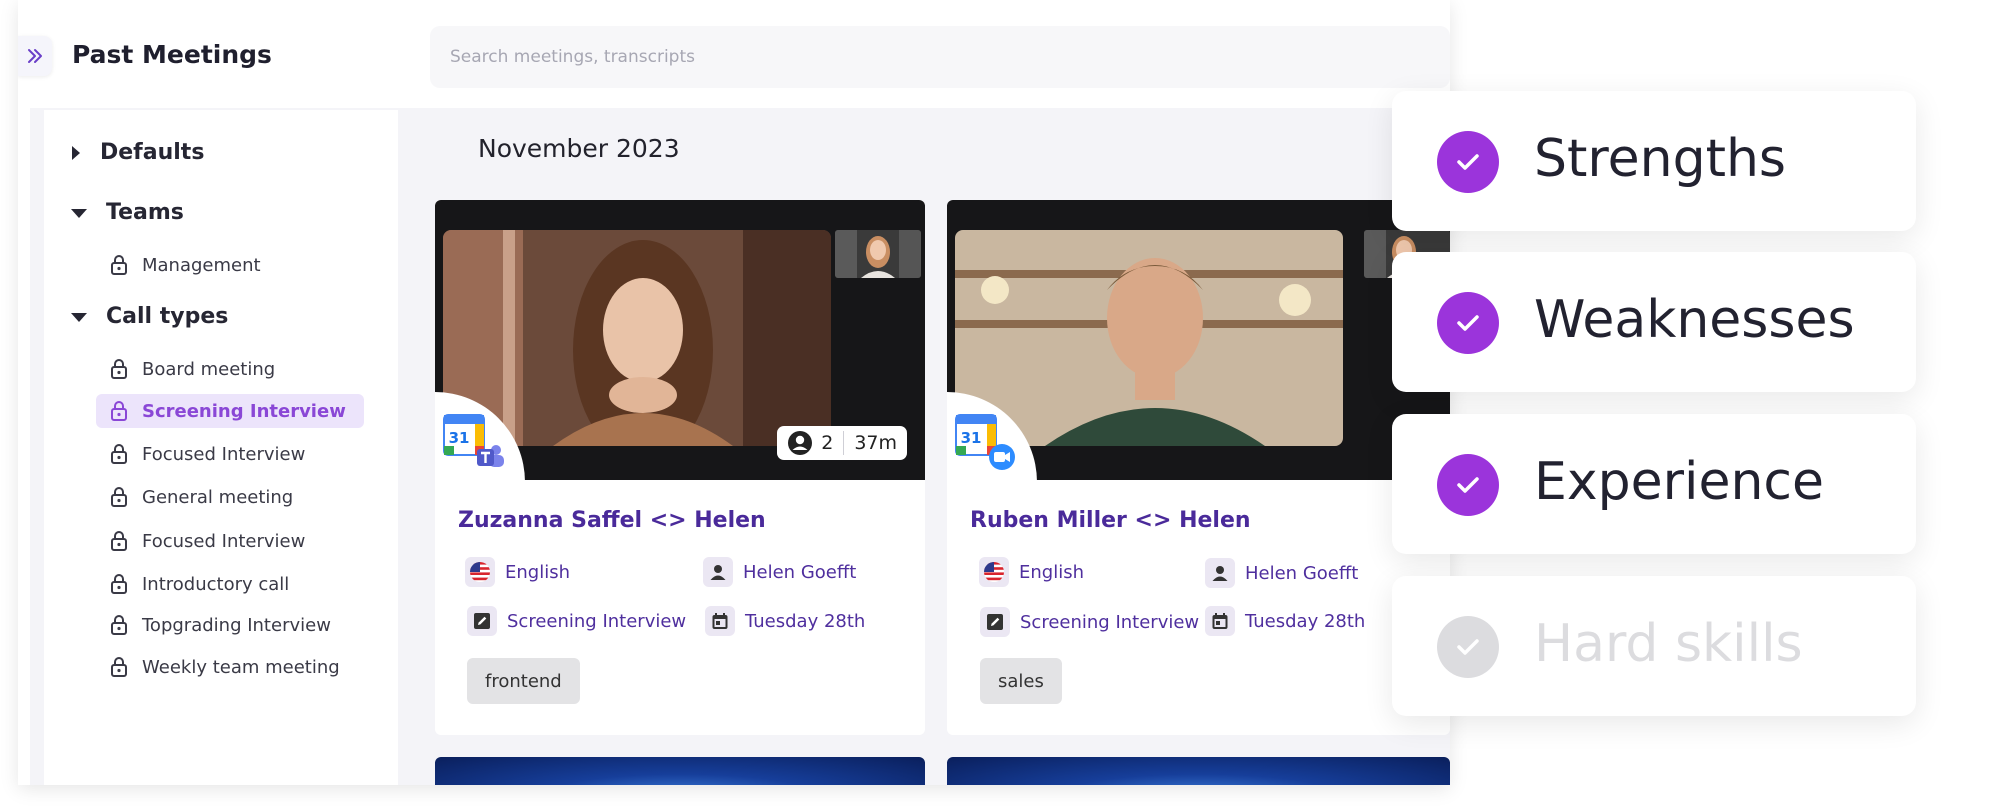 Image resolution: width=1991 pixels, height=811 pixels. Describe the element at coordinates (167, 316) in the screenshot. I see `sidebar-group-label: Call types` at that location.